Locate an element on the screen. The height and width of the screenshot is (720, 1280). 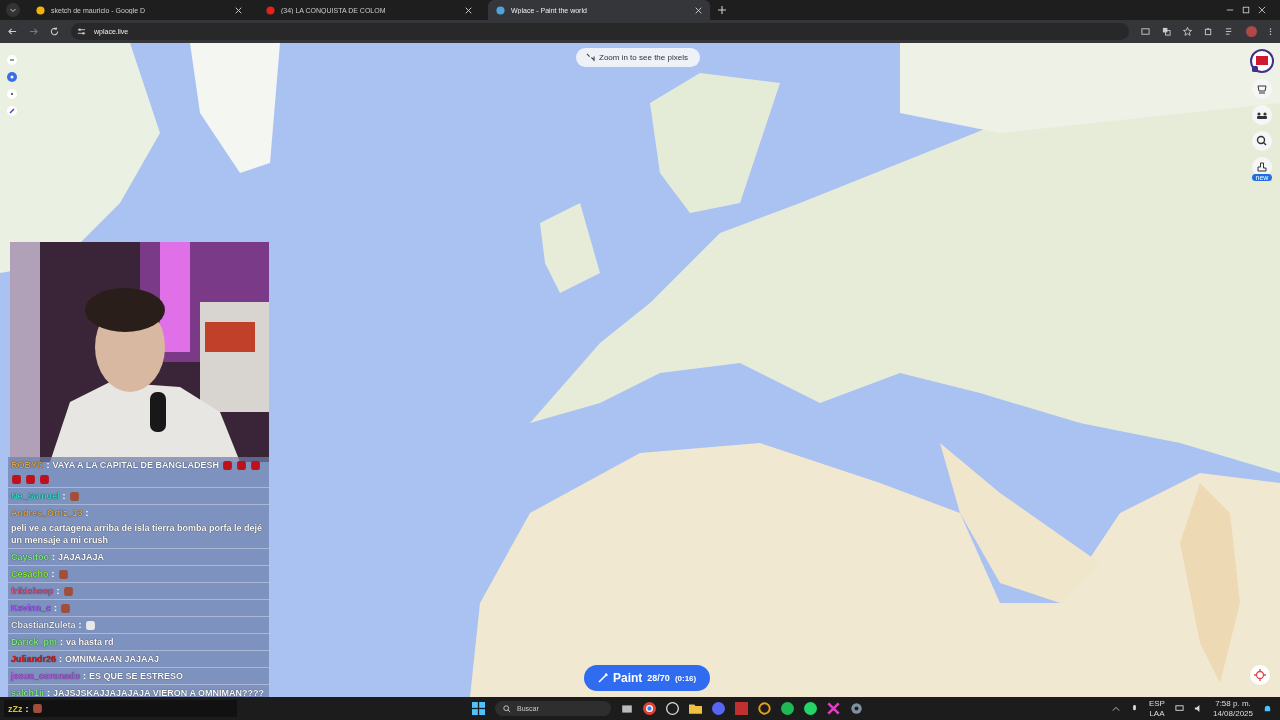
app-icon is located at coordinates (672, 708).